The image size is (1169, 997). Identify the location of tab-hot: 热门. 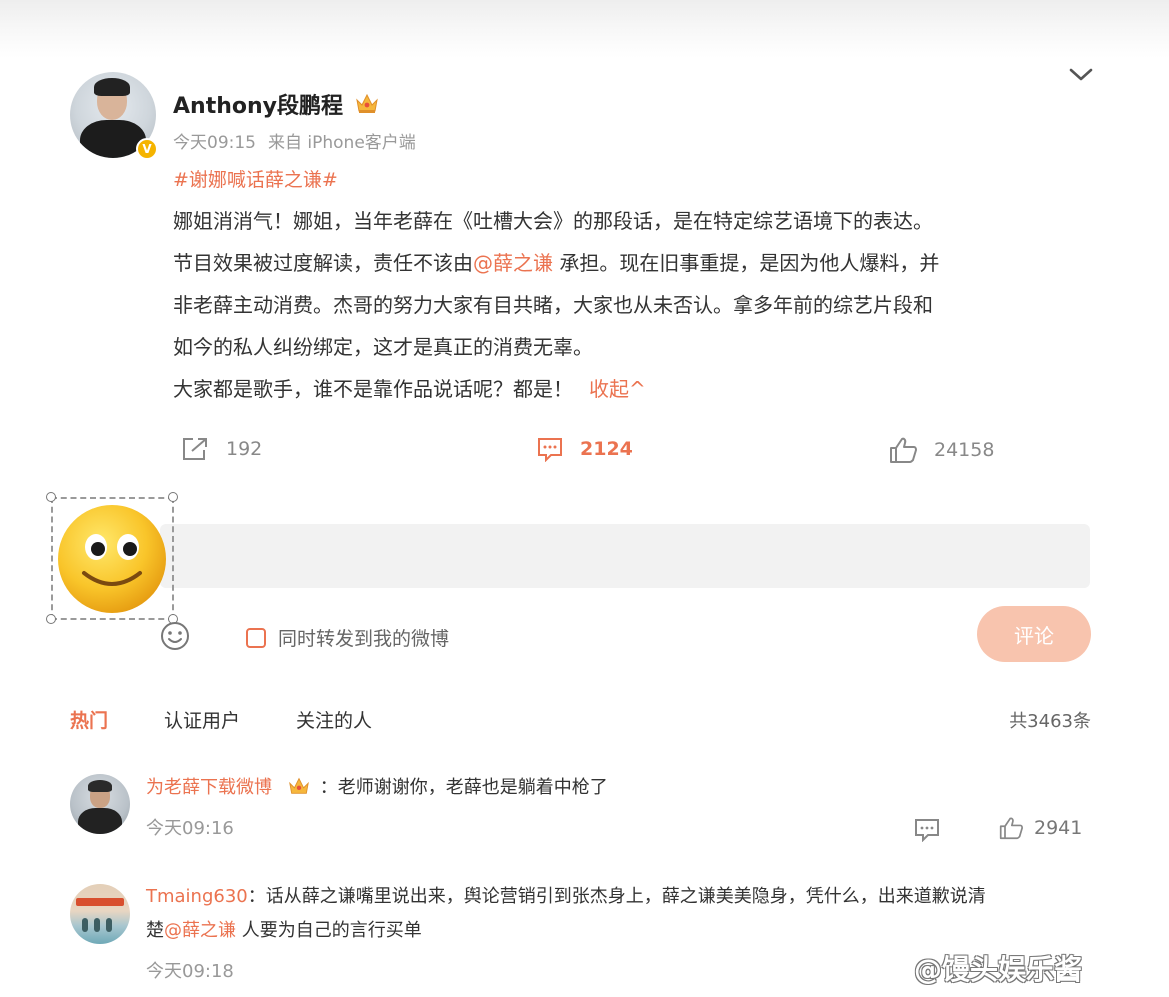
(89, 719).